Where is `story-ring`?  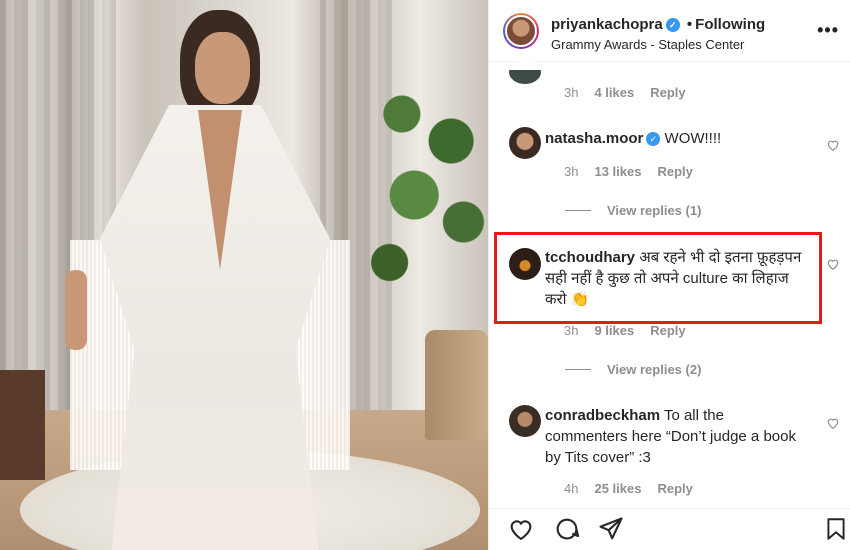 story-ring is located at coordinates (521, 31).